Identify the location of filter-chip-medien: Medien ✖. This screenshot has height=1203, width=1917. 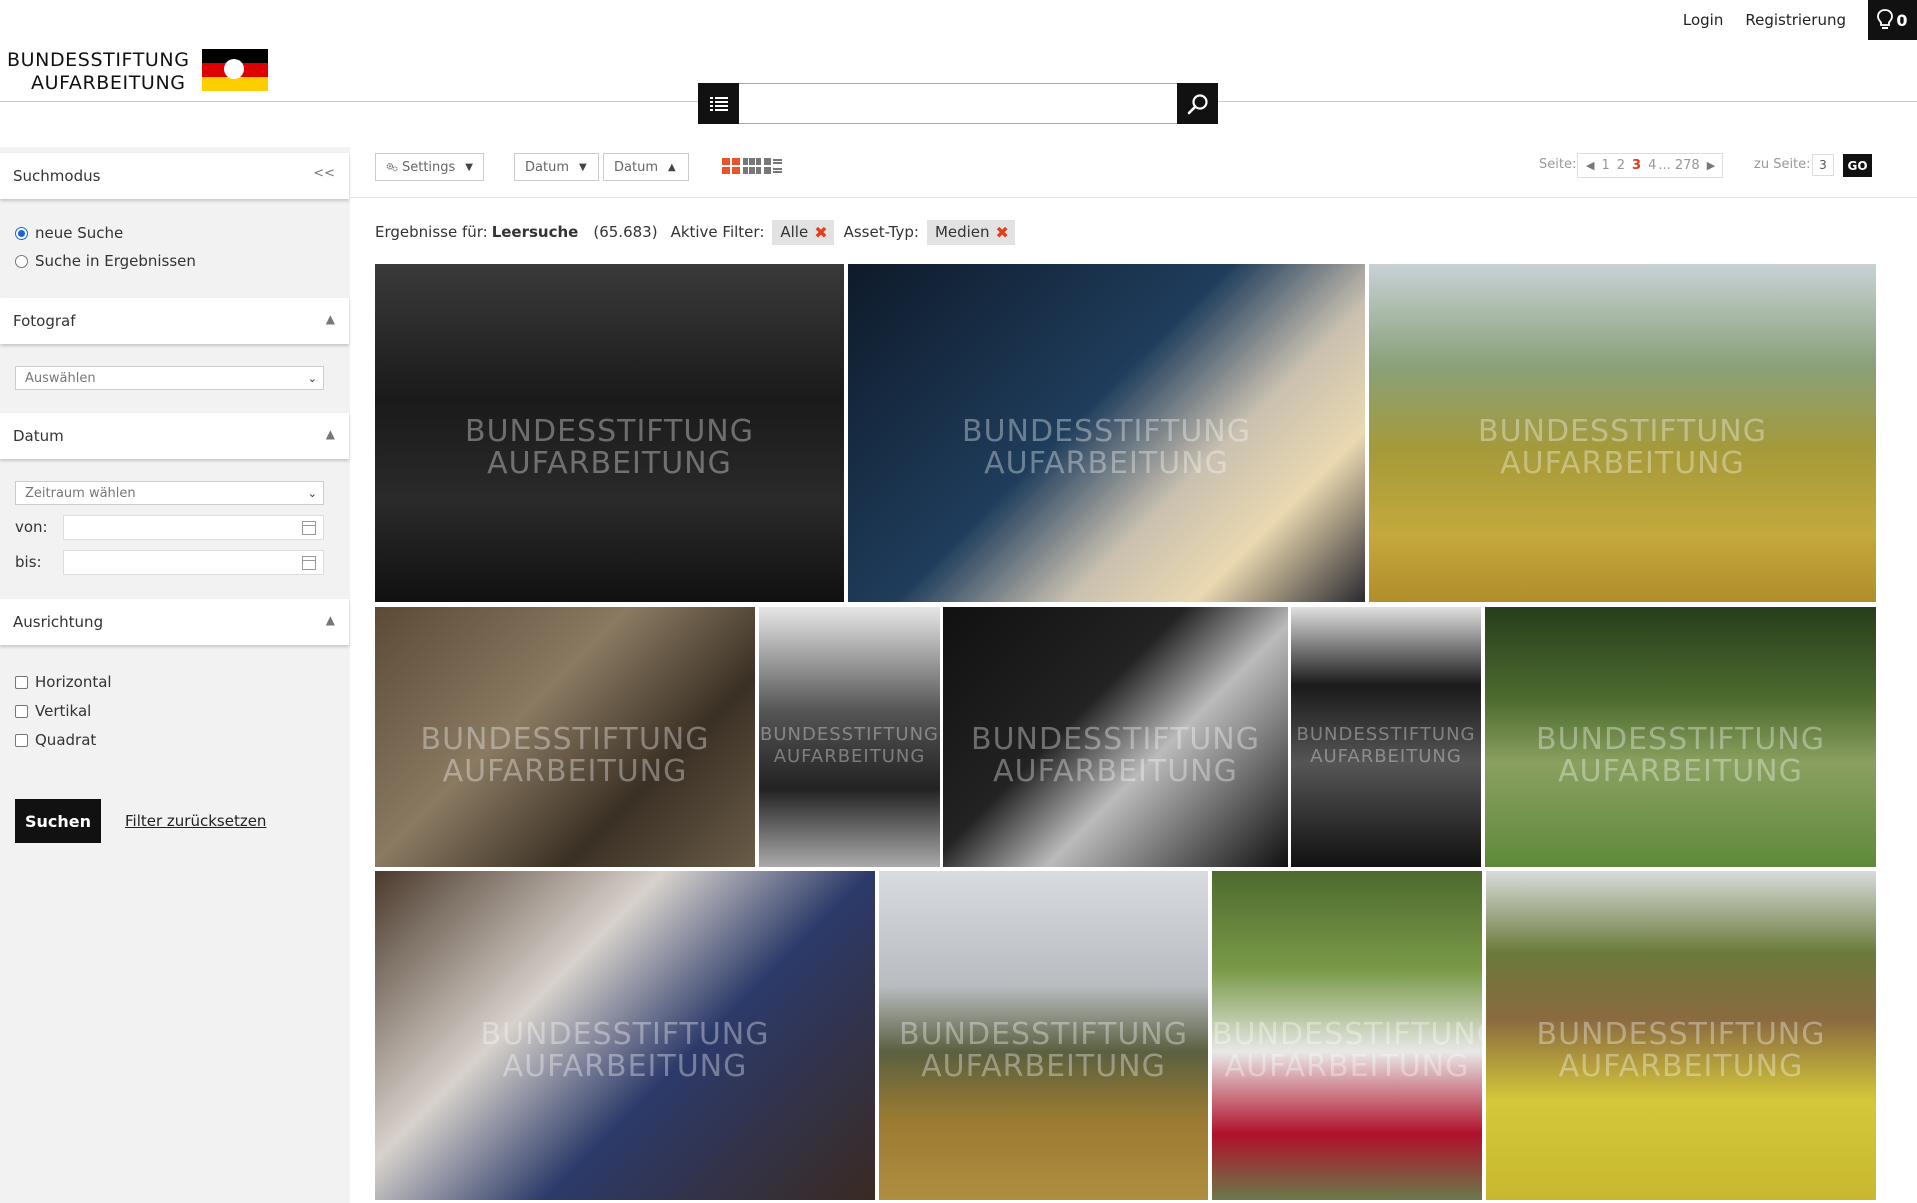
(970, 232).